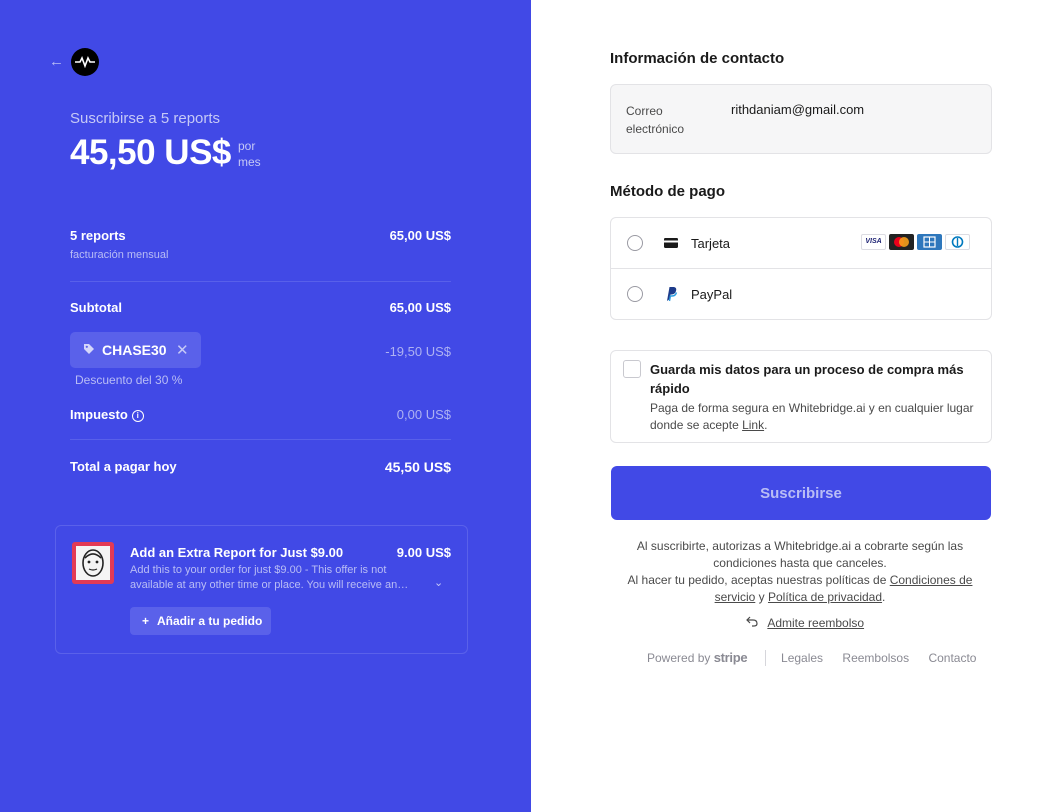 This screenshot has height=812, width=1061. I want to click on footer-link-contact: Contacto, so click(952, 658).